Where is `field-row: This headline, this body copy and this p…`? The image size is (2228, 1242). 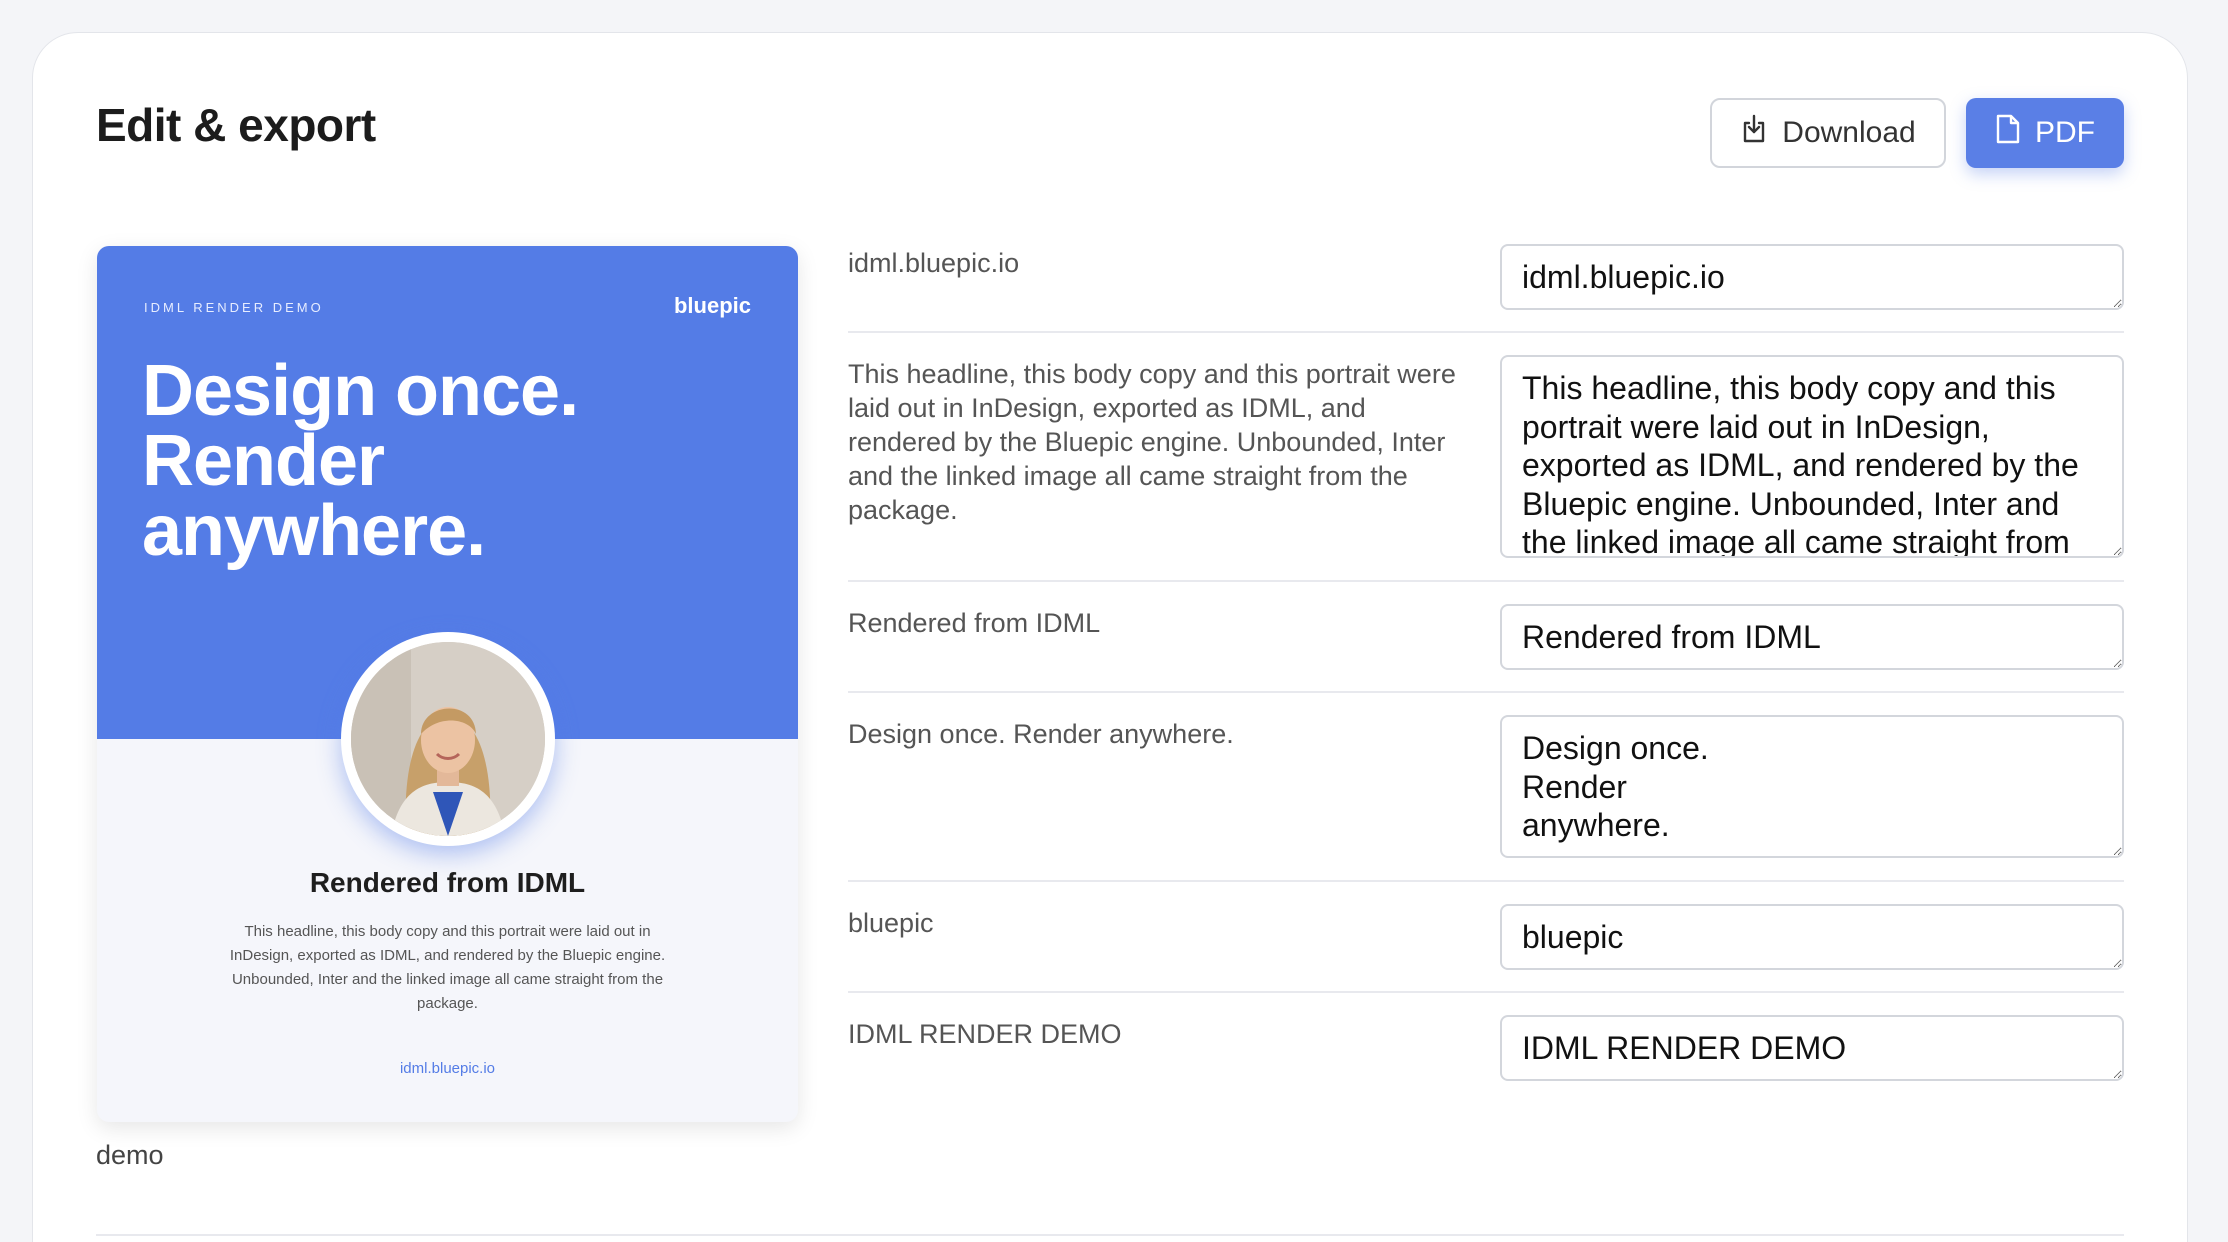 field-row: This headline, this body copy and this p… is located at coordinates (1486, 457).